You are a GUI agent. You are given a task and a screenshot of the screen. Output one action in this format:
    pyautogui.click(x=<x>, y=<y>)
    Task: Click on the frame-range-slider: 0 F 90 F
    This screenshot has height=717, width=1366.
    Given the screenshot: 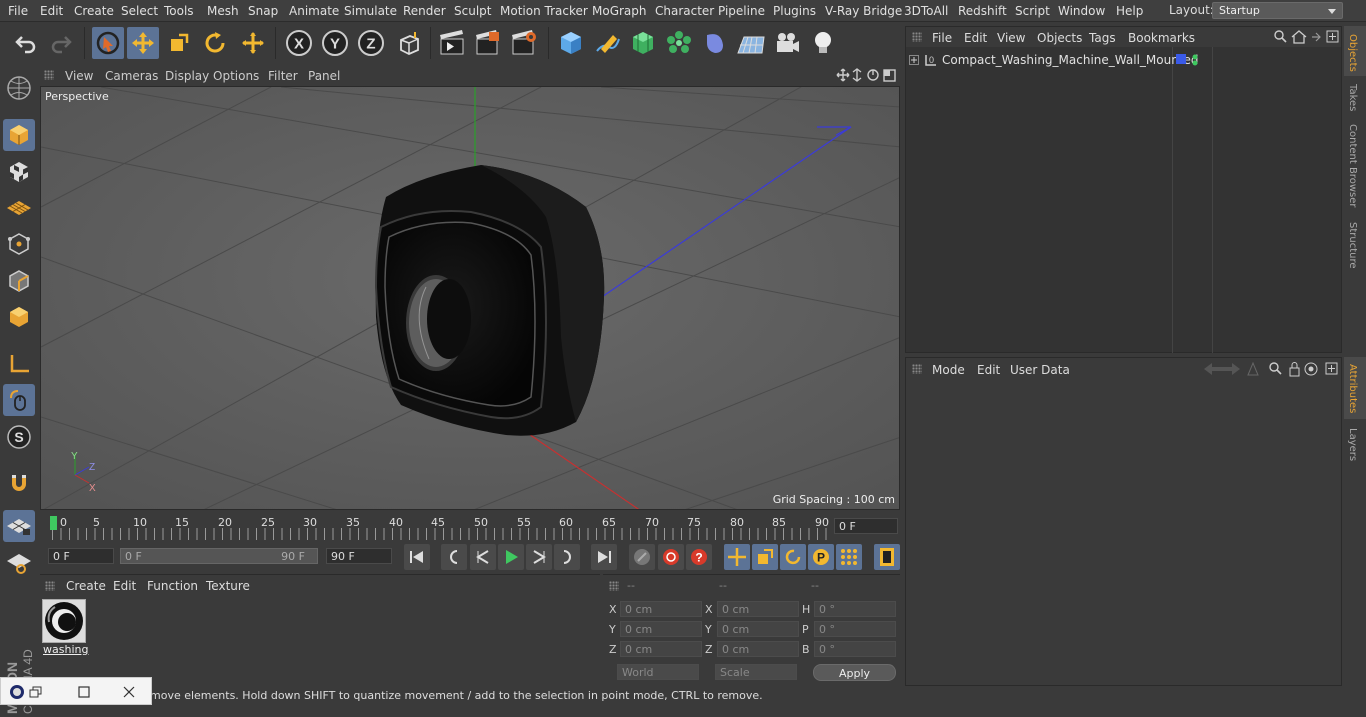 What is the action you would take?
    pyautogui.click(x=219, y=556)
    